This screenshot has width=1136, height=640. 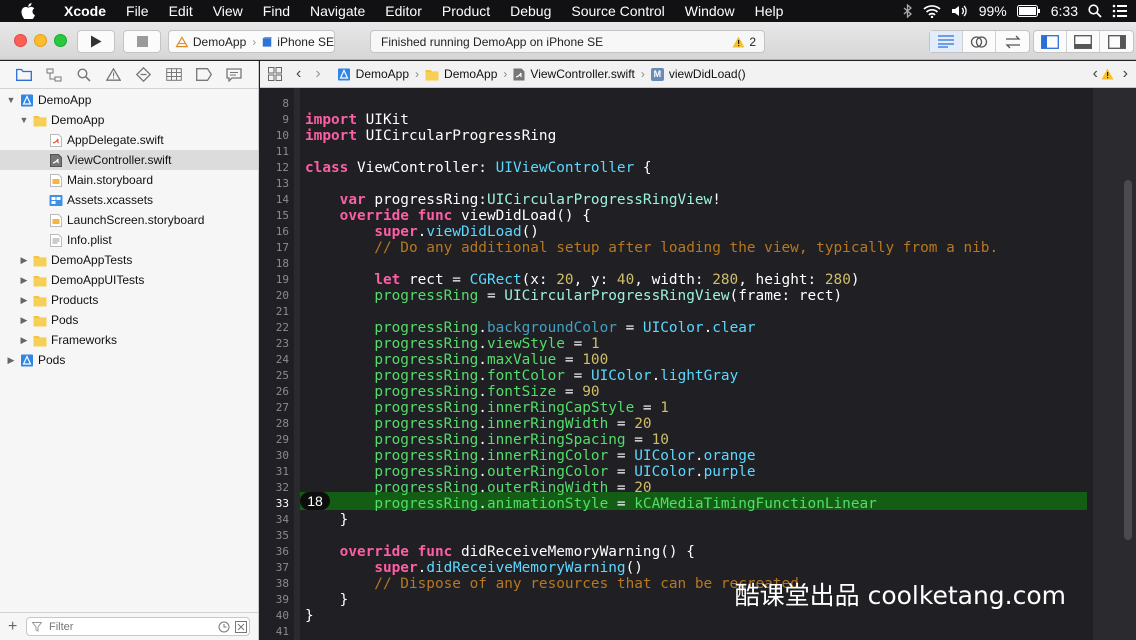 I want to click on line-number: 8, so click(x=274, y=104).